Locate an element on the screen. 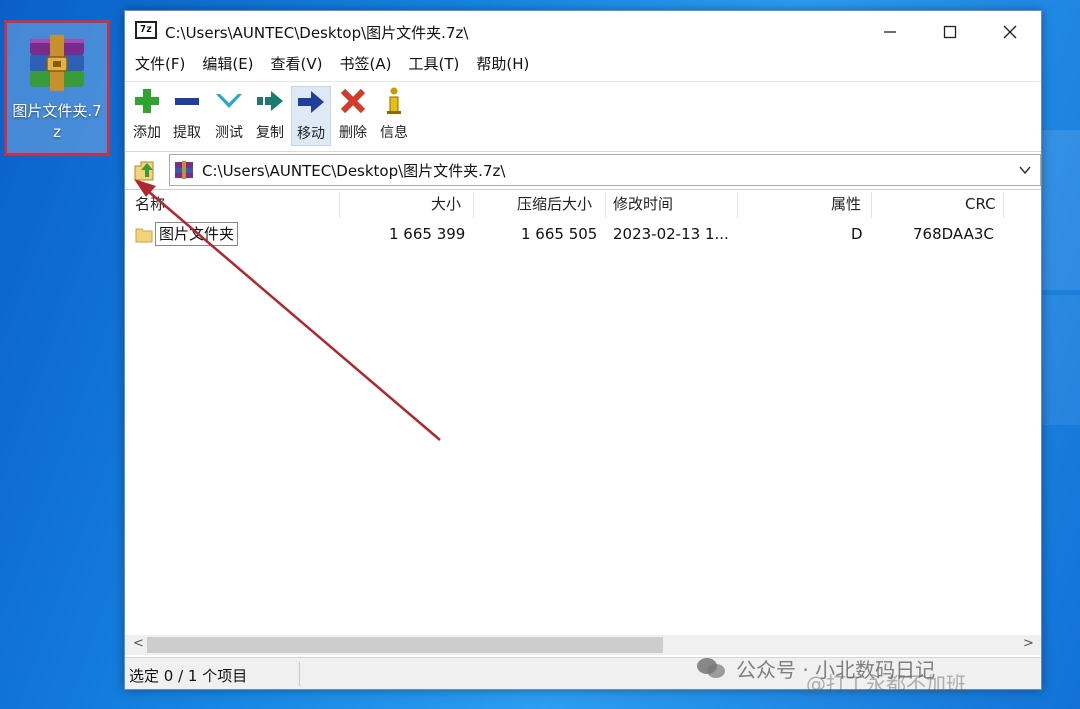 This screenshot has height=709, width=1080. address-bar: C:\Users\AUNTEC\Desktop\图片文件夹.7z\ is located at coordinates (583, 169).